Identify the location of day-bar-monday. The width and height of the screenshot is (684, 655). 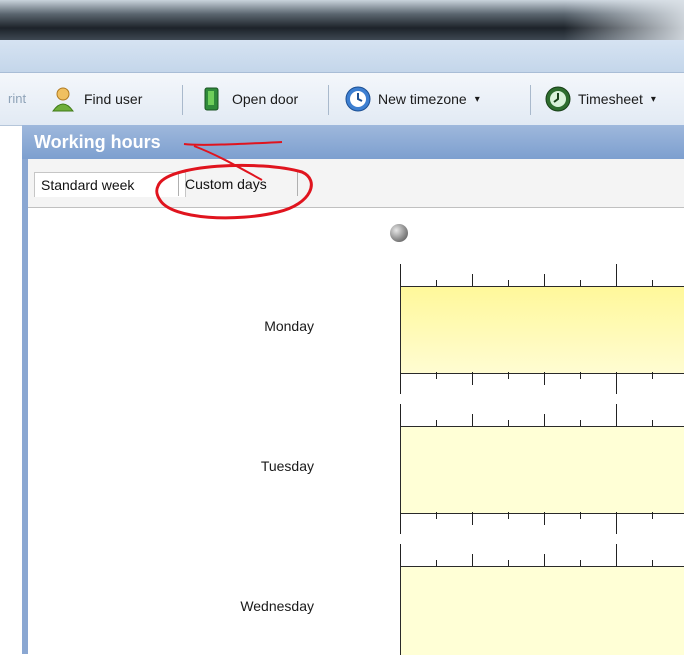
(542, 330).